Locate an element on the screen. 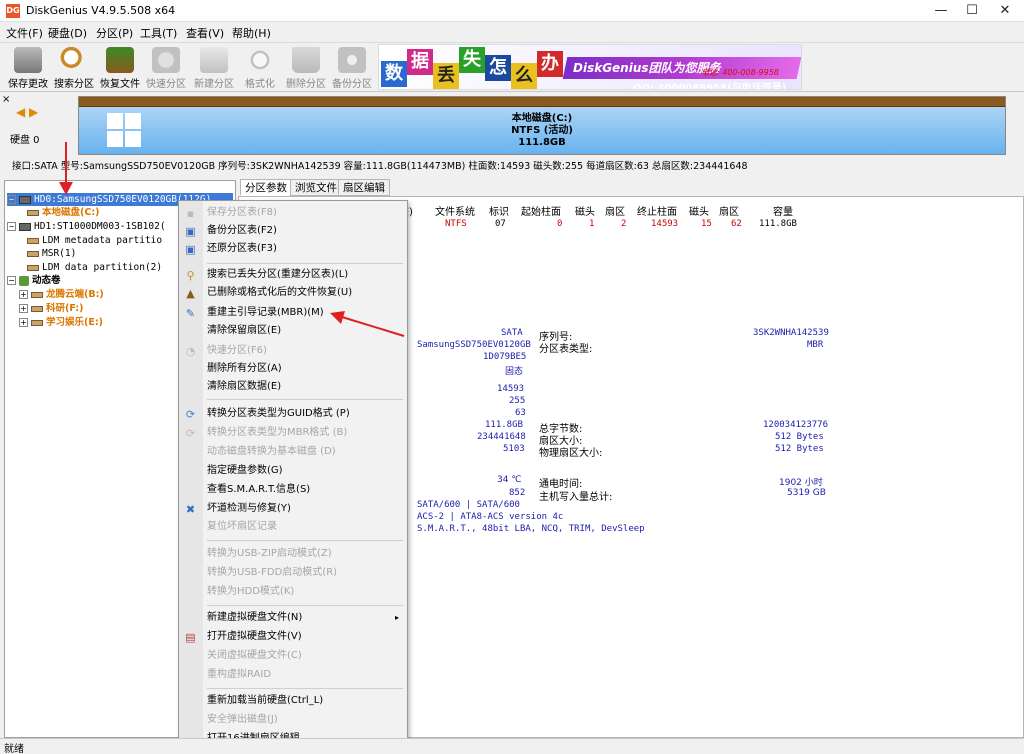  quick-partition-button: 快速分区 is located at coordinates (166, 68).